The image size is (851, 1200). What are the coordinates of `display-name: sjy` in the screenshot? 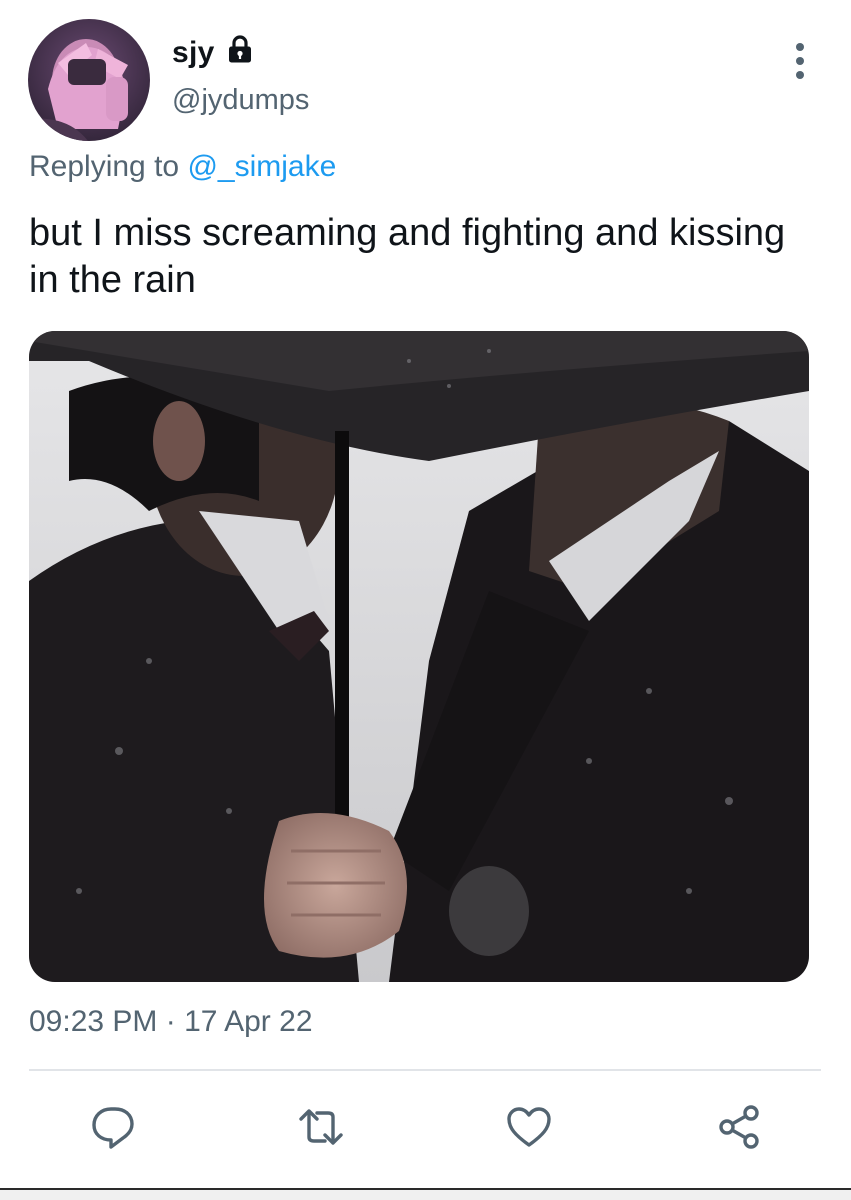 It's located at (193, 53).